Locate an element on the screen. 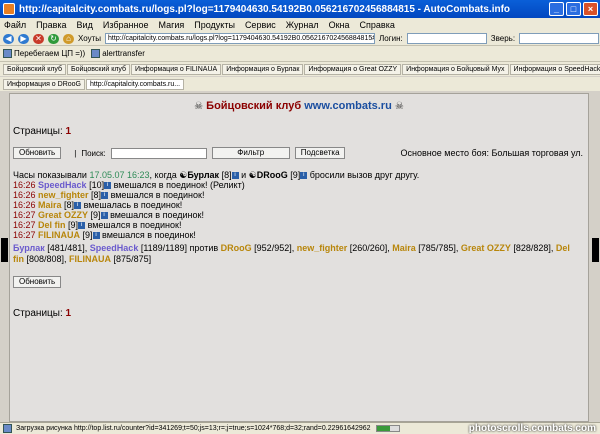  tab-info-great-ozzy: Информация о Great OZZY is located at coordinates (353, 69).